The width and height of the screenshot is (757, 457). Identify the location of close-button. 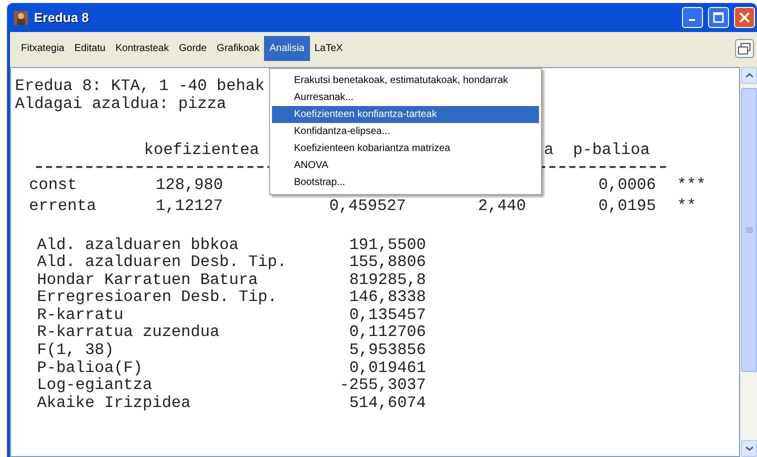
(744, 17).